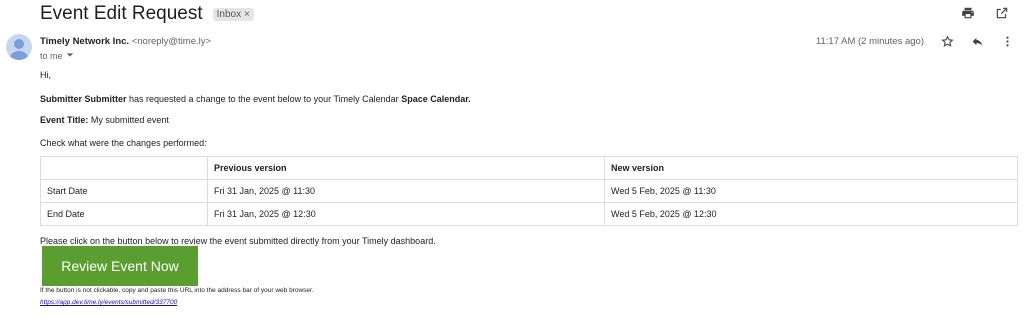  Describe the element at coordinates (64, 120) in the screenshot. I see `event-title-label: Event Title:` at that location.